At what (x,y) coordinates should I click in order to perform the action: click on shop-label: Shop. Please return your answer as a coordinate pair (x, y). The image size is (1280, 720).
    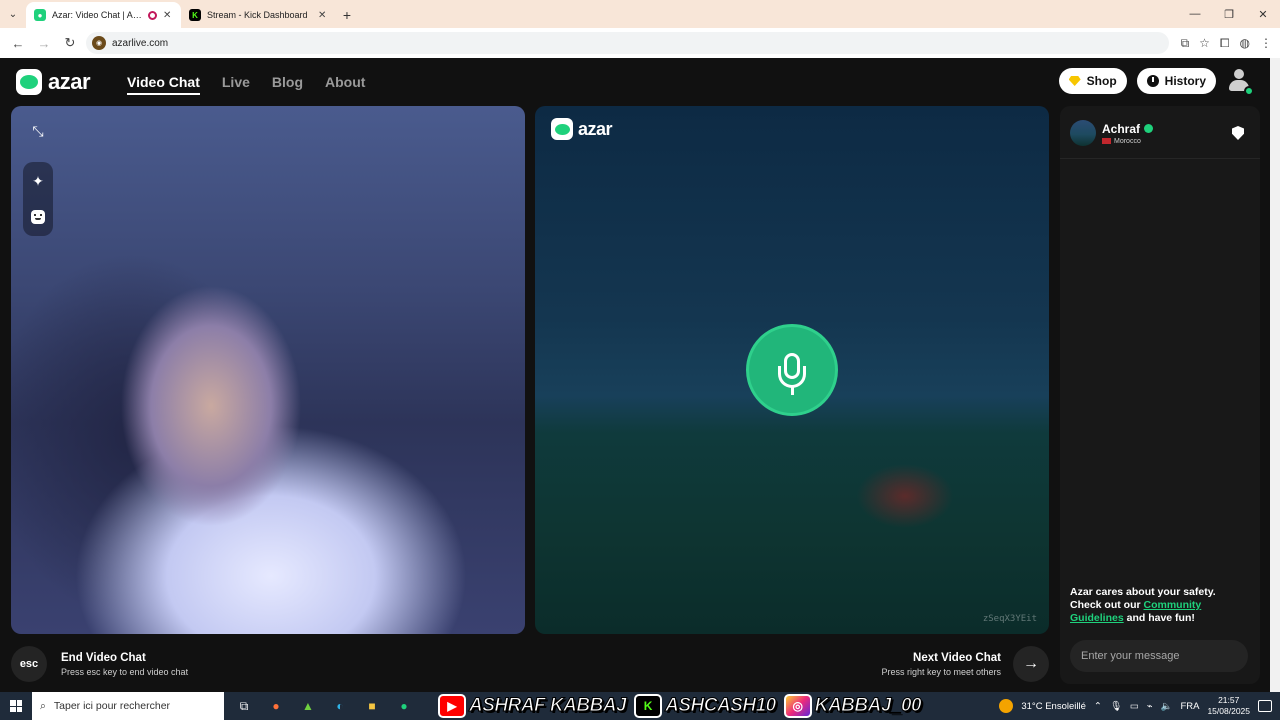
    Looking at the image, I should click on (1101, 81).